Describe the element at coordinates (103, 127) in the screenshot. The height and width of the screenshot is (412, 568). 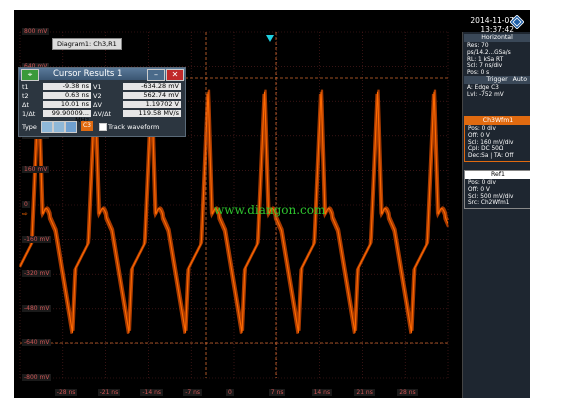
I see `track-waveform-checkbox` at that location.